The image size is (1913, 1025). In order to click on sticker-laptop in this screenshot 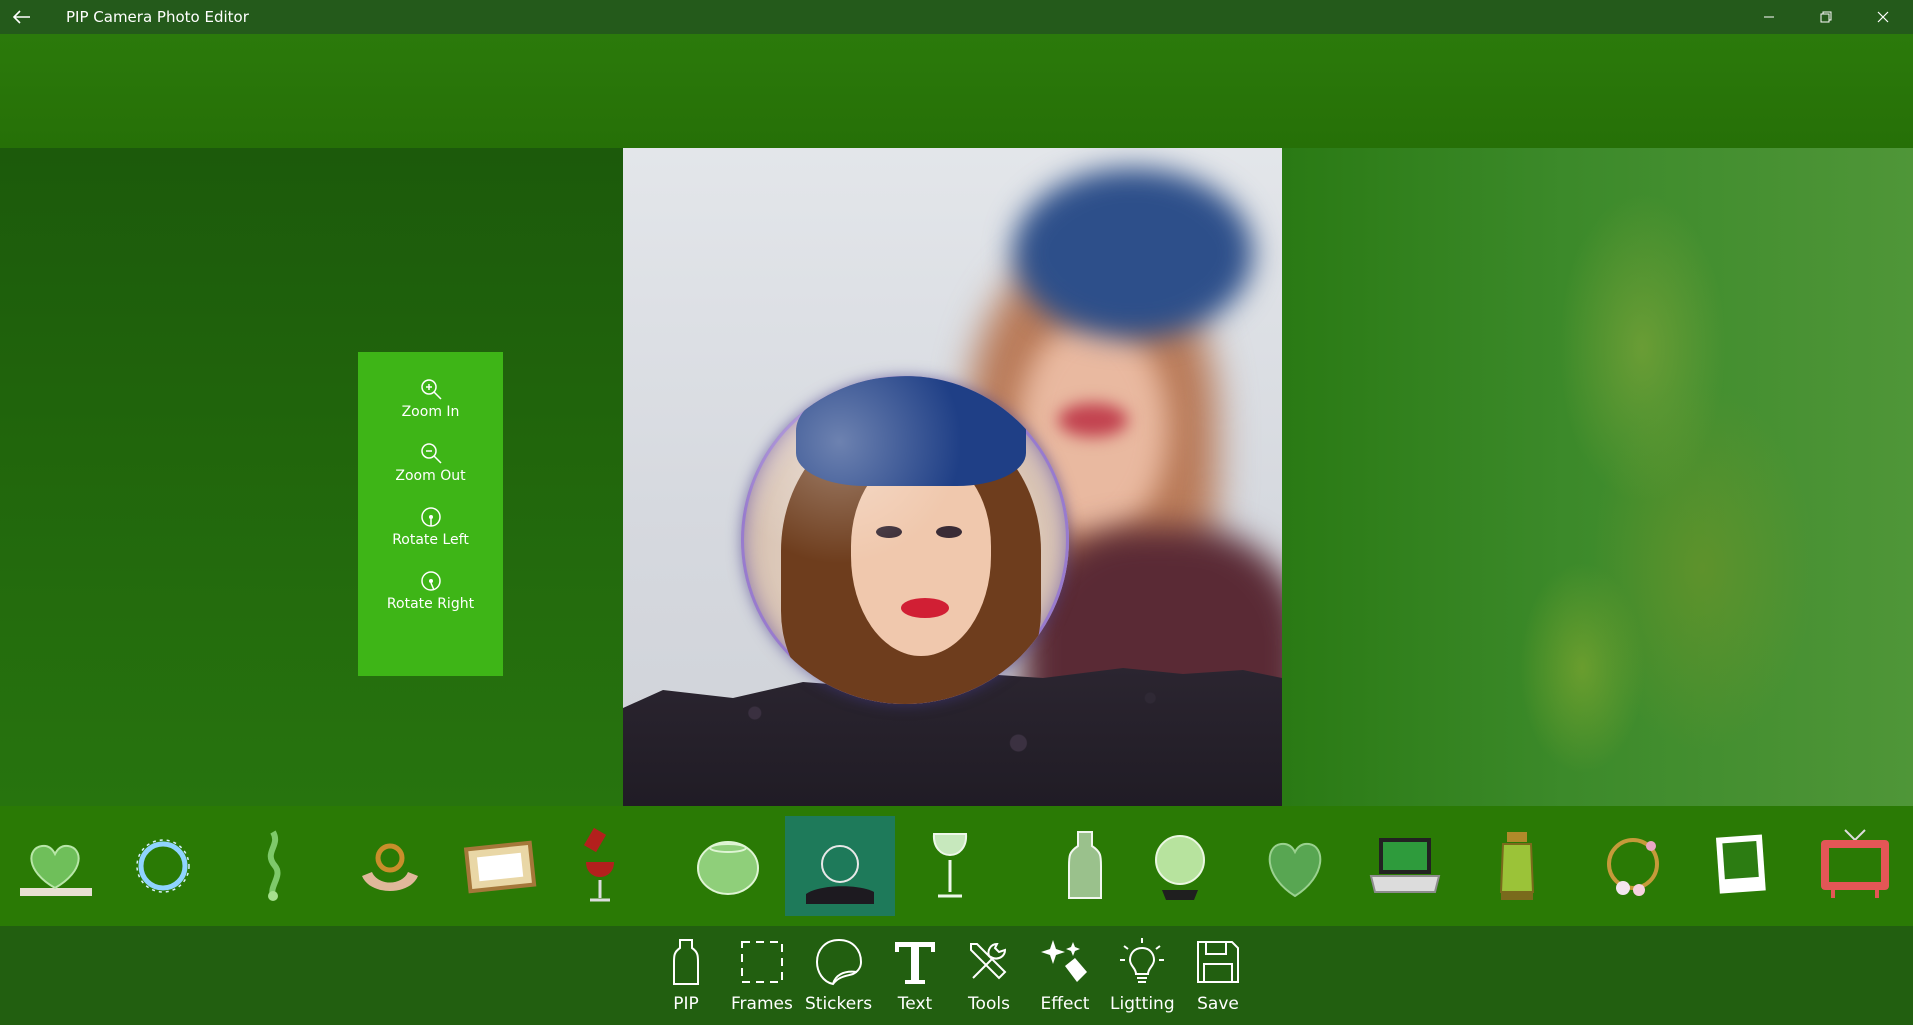, I will do `click(1405, 866)`.